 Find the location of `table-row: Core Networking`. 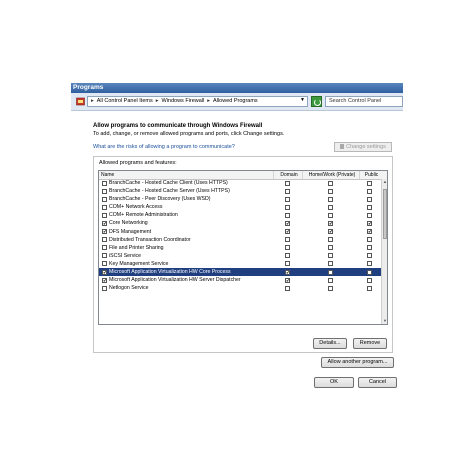

table-row: Core Networking is located at coordinates (240, 223).